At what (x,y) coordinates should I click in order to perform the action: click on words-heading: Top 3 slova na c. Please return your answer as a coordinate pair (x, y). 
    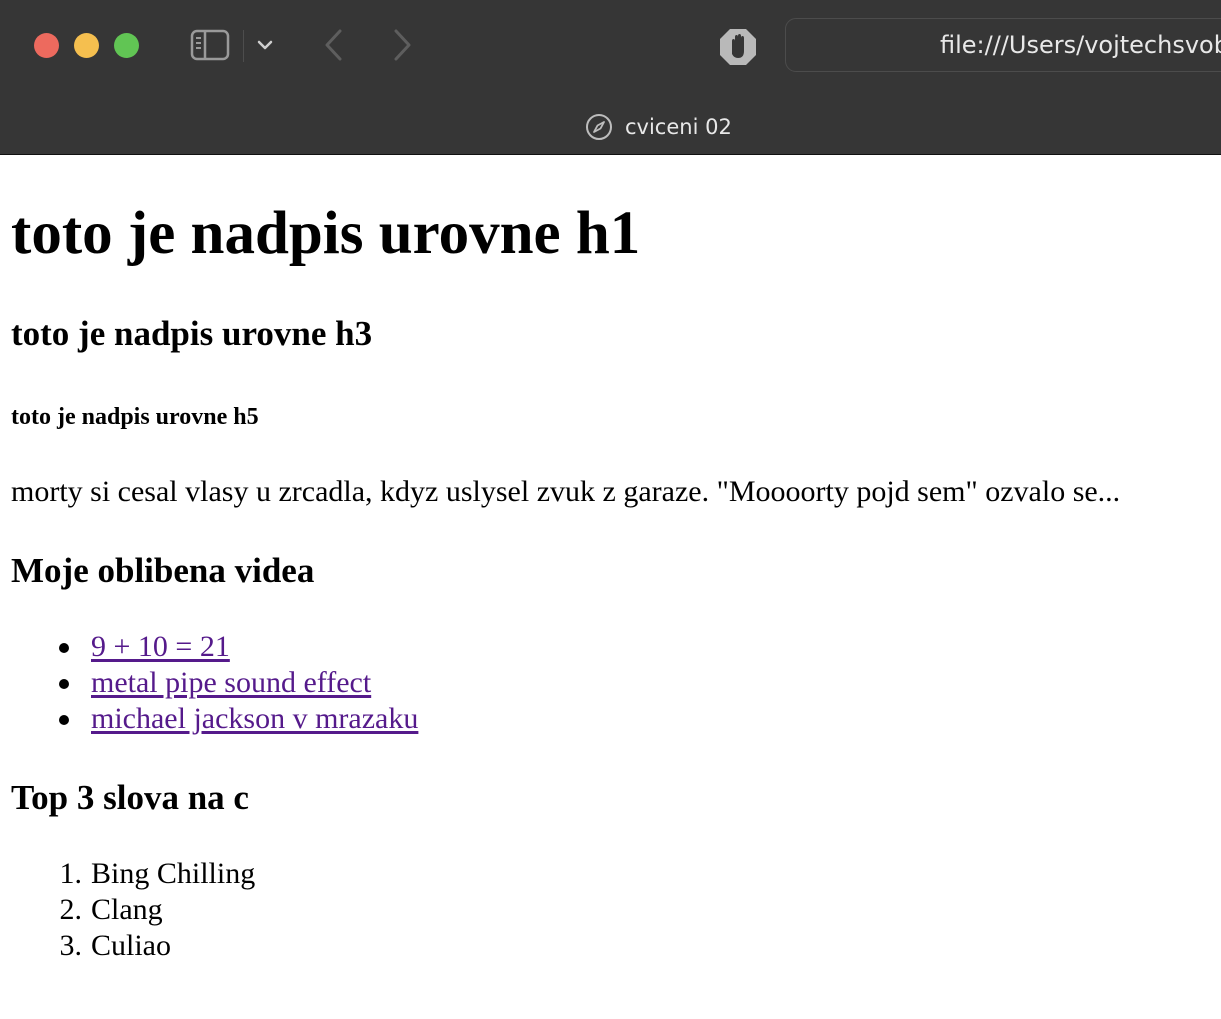
    Looking at the image, I should click on (130, 797).